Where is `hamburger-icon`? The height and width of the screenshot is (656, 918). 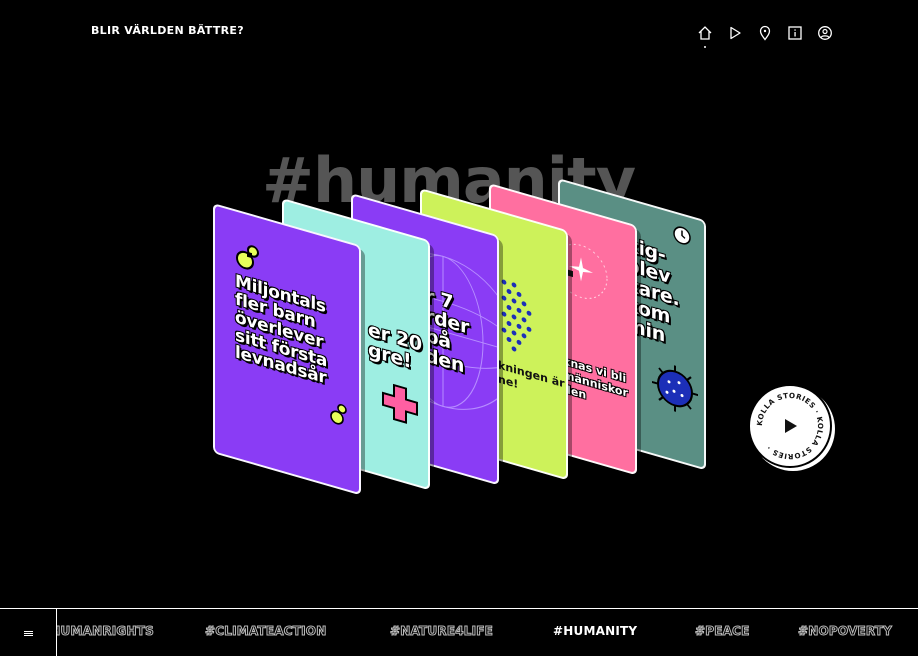 hamburger-icon is located at coordinates (28, 633).